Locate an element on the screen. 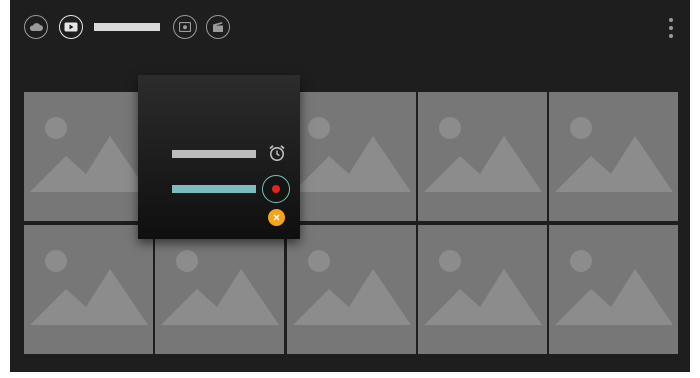 The height and width of the screenshot is (378, 700). close-button is located at coordinates (276, 217).